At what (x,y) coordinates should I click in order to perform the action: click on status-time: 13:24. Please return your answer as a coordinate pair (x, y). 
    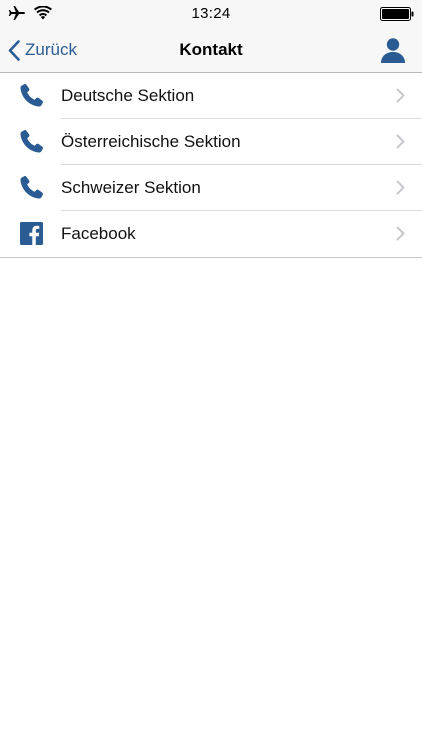
    Looking at the image, I should click on (211, 13).